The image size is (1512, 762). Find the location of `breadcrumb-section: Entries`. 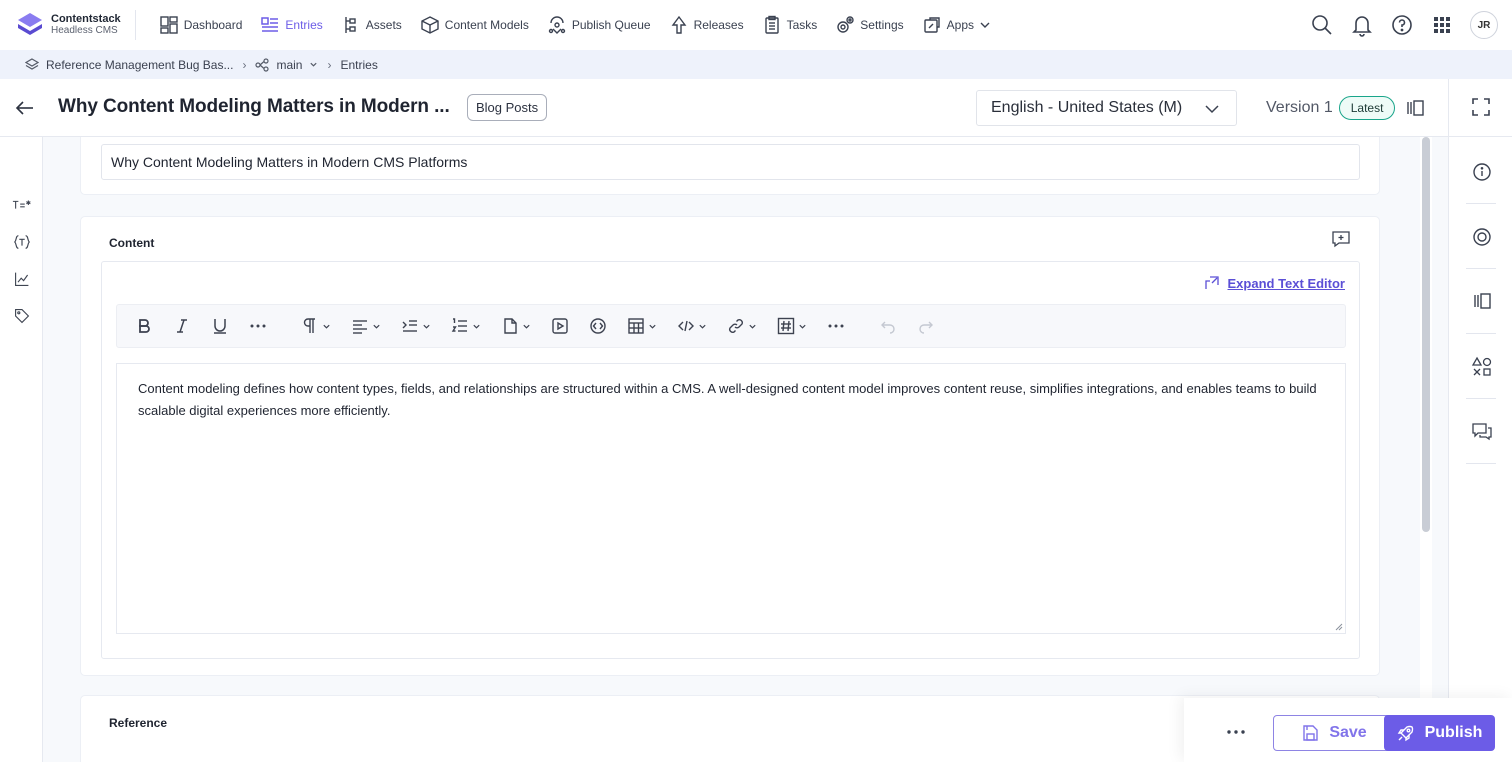

breadcrumb-section: Entries is located at coordinates (358, 65).